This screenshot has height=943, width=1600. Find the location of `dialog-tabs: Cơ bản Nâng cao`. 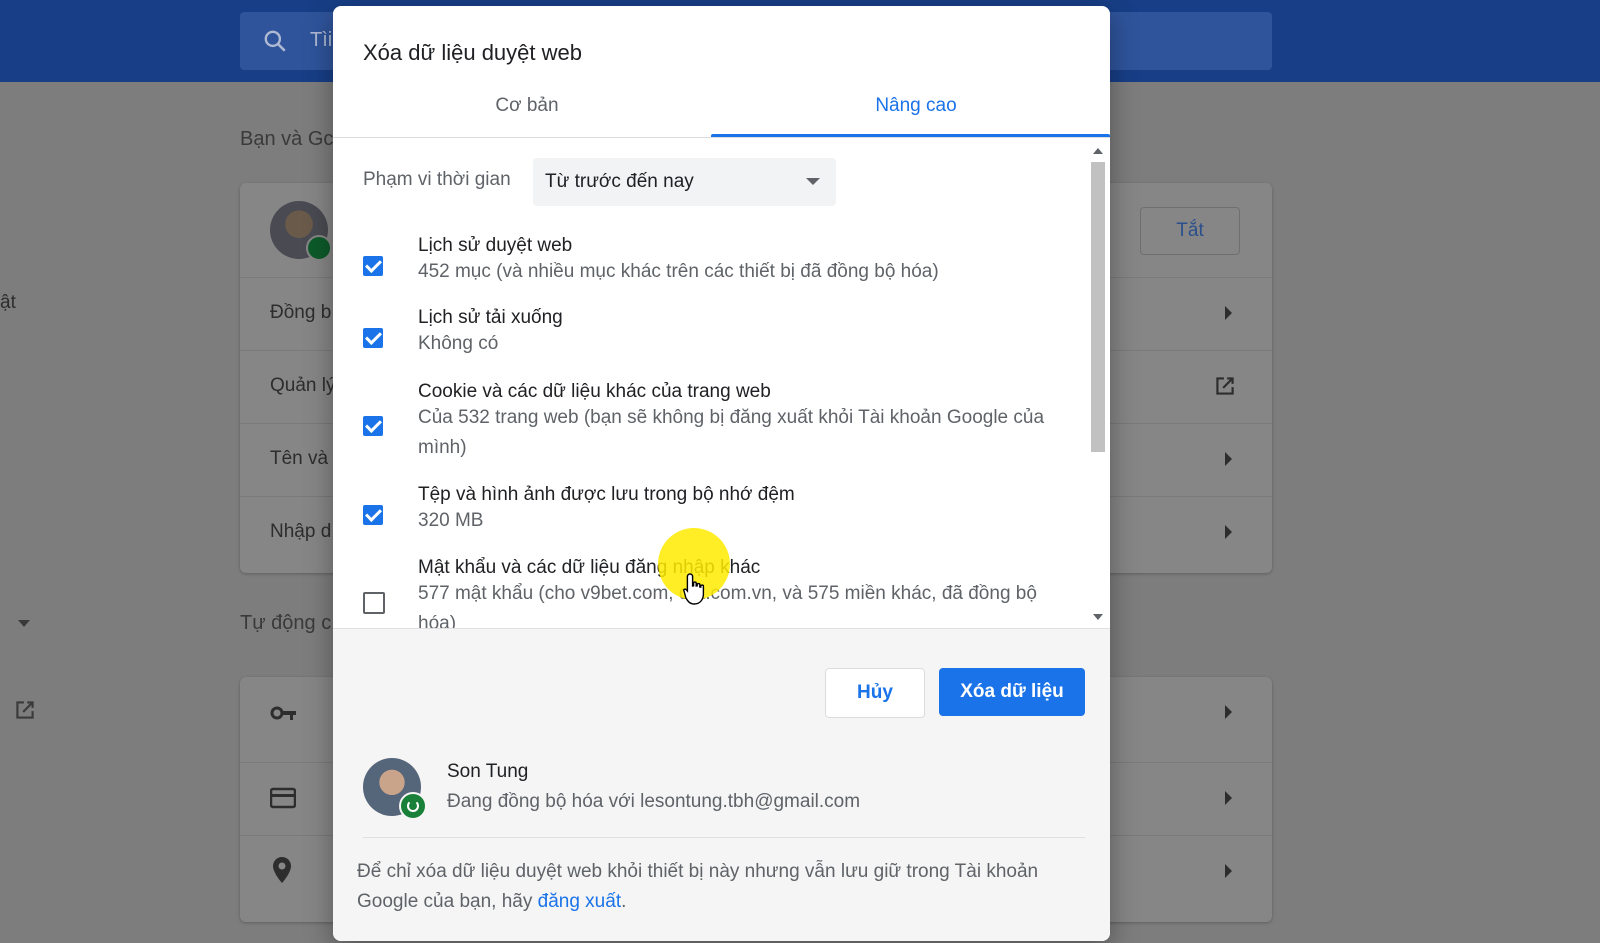

dialog-tabs: Cơ bản Nâng cao is located at coordinates (721, 110).